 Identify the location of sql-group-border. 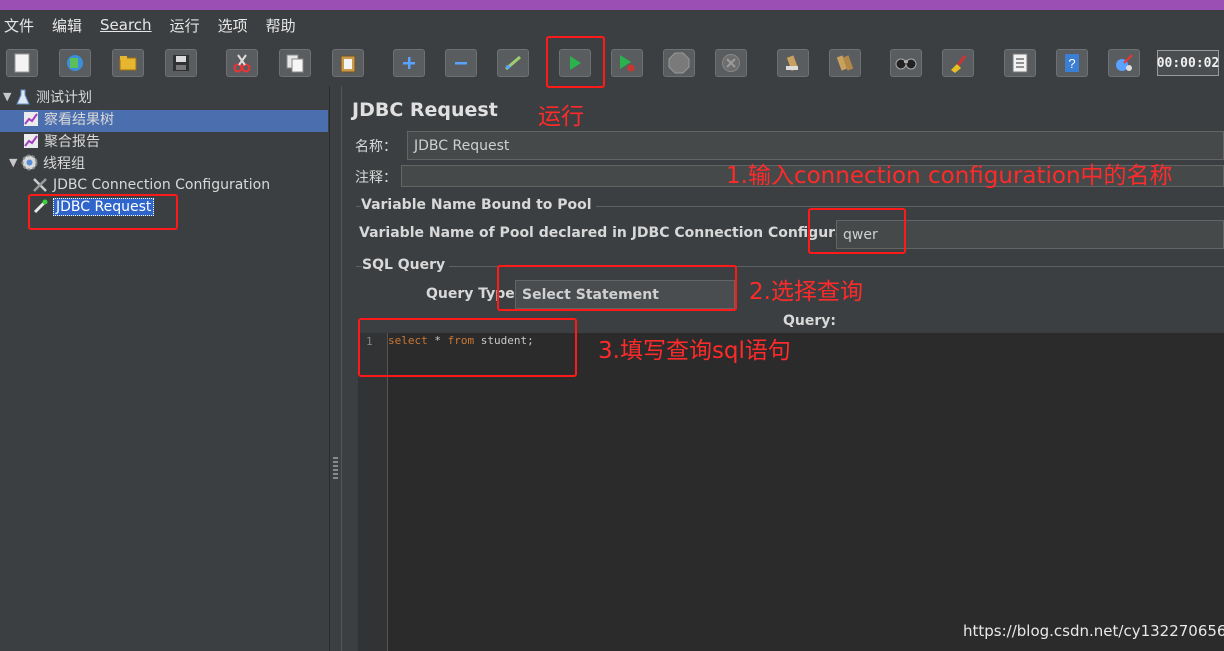
(790, 266).